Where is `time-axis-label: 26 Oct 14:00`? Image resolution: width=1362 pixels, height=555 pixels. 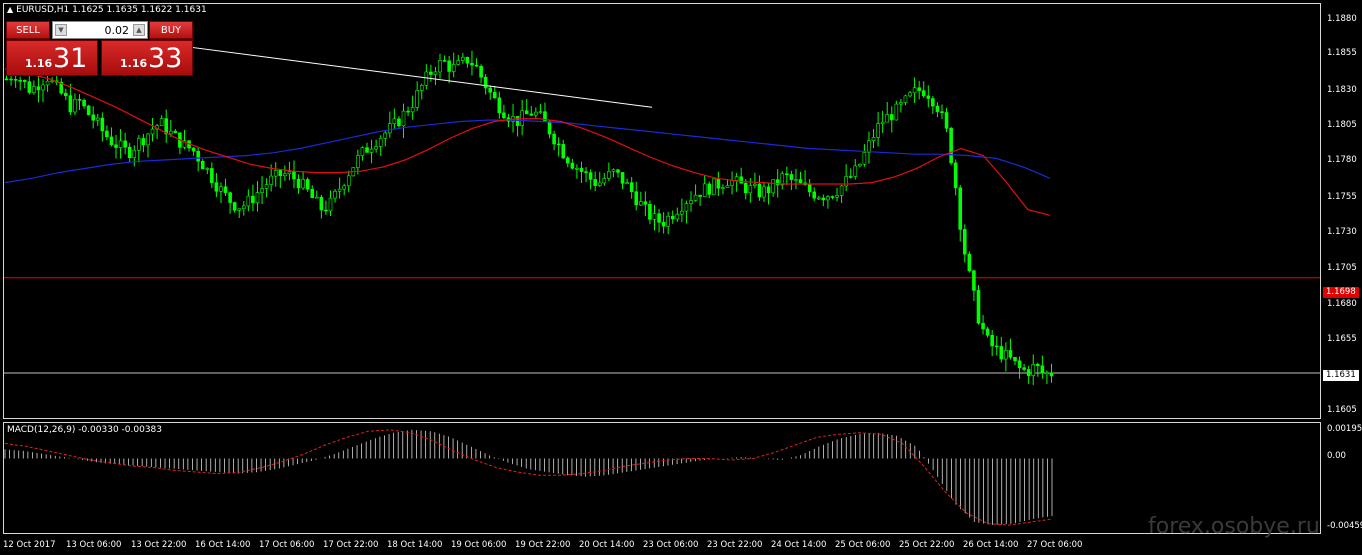 time-axis-label: 26 Oct 14:00 is located at coordinates (991, 545).